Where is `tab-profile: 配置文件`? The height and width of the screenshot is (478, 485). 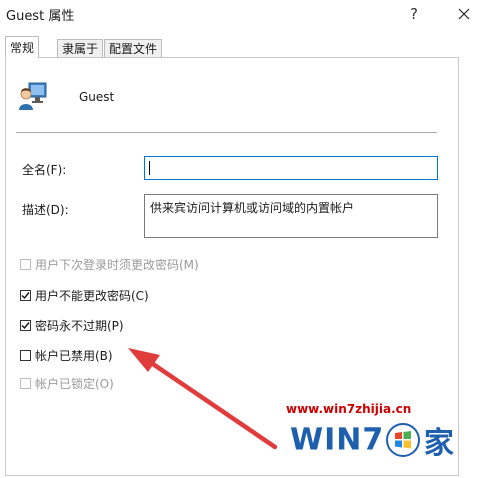
tab-profile: 配置文件 is located at coordinates (133, 48).